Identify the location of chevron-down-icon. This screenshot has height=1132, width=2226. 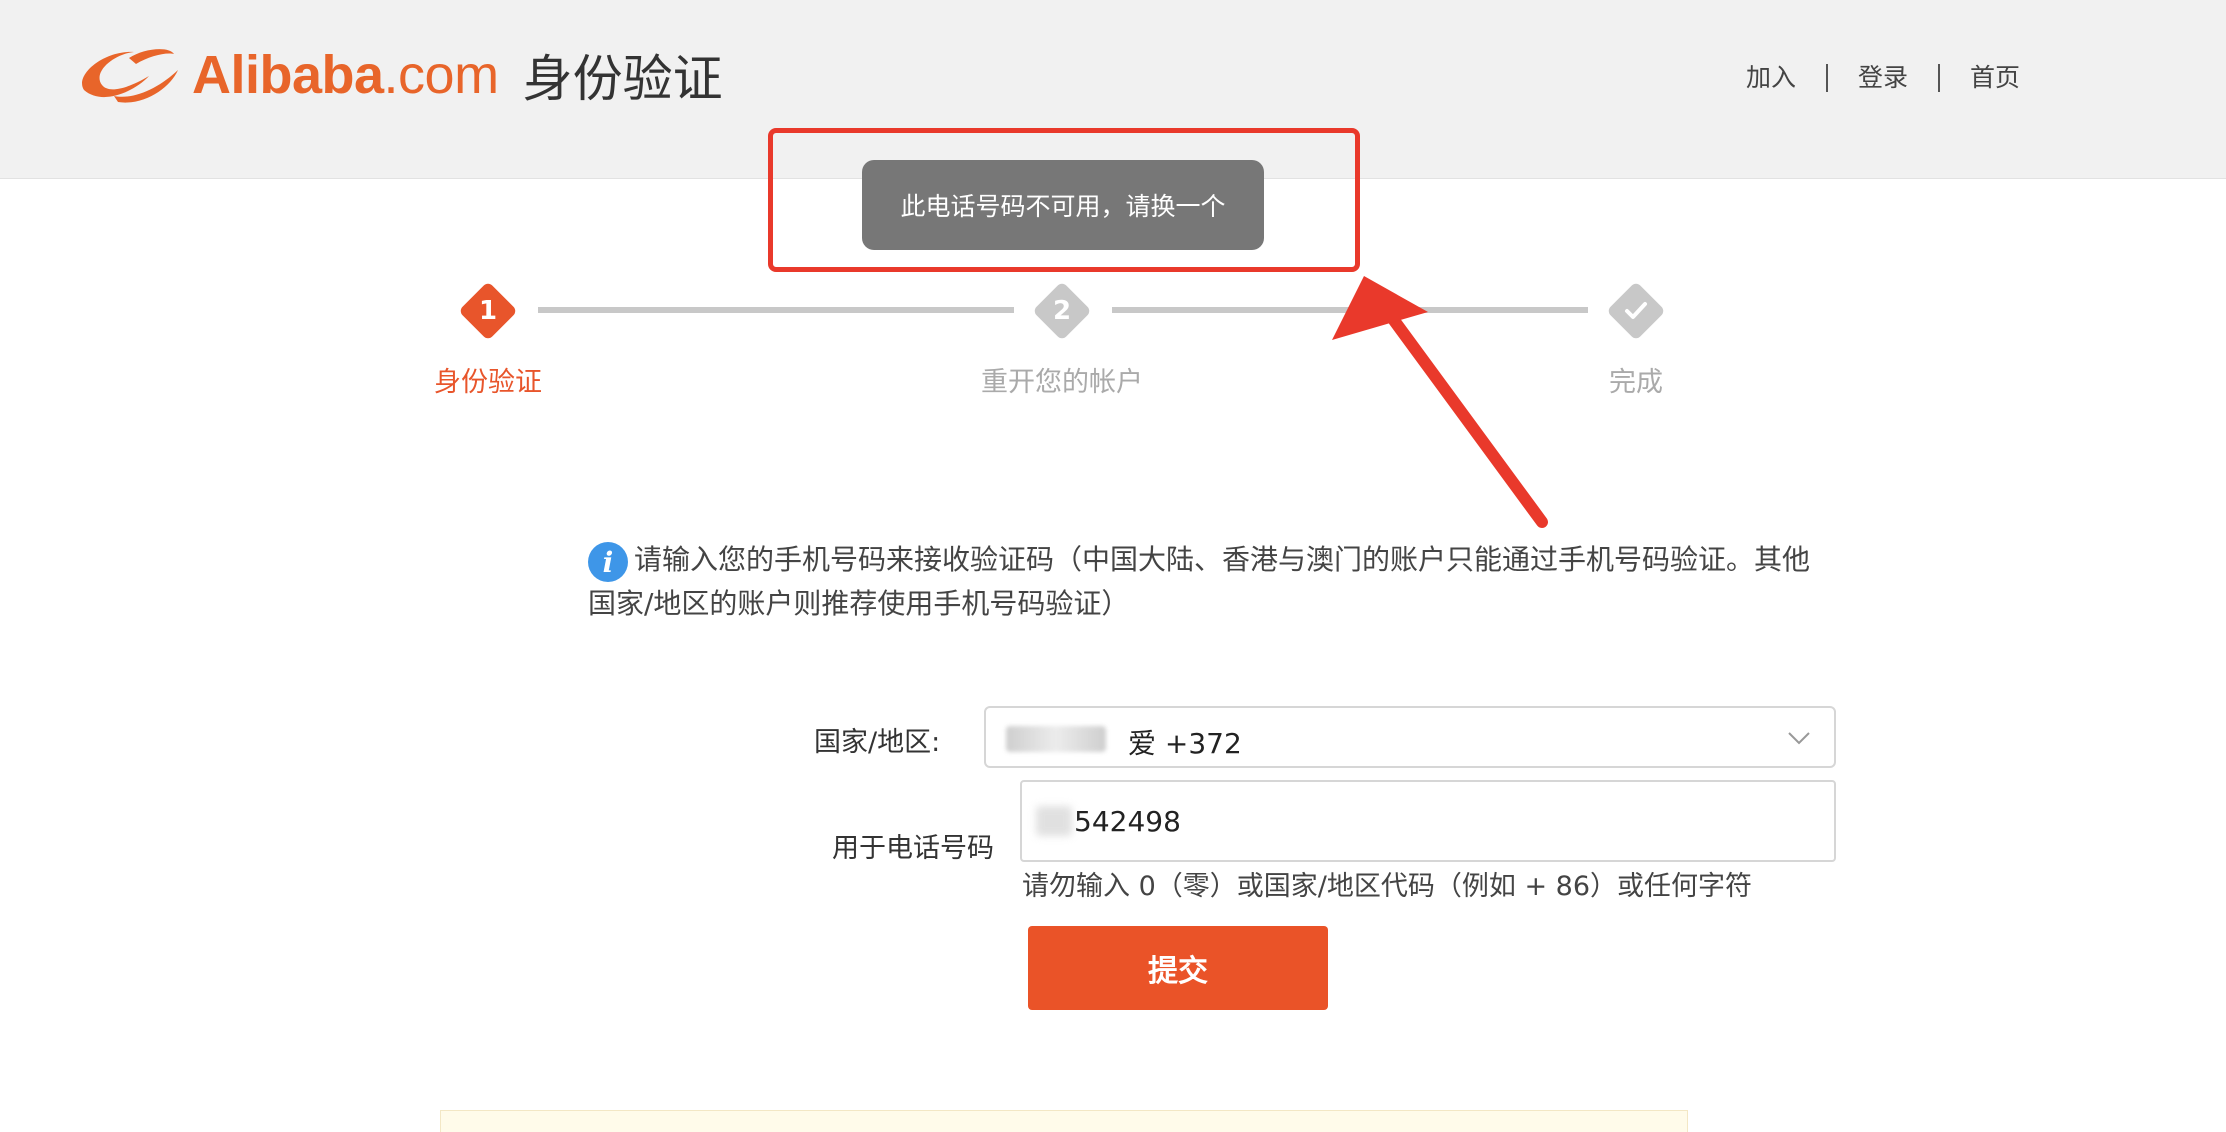
(1799, 738).